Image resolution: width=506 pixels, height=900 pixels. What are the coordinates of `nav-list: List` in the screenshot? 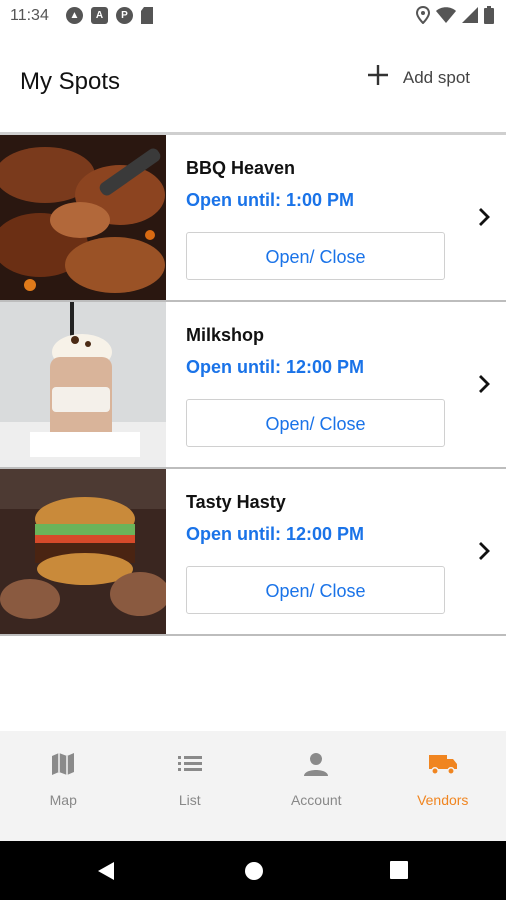 It's located at (190, 786).